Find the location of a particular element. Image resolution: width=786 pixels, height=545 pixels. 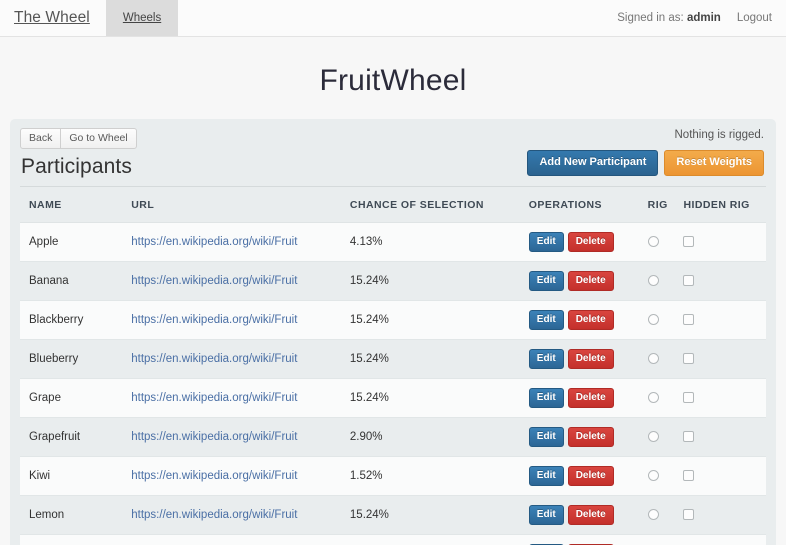

column-header-hidden-rig: HIDDEN RIG is located at coordinates (720, 205).